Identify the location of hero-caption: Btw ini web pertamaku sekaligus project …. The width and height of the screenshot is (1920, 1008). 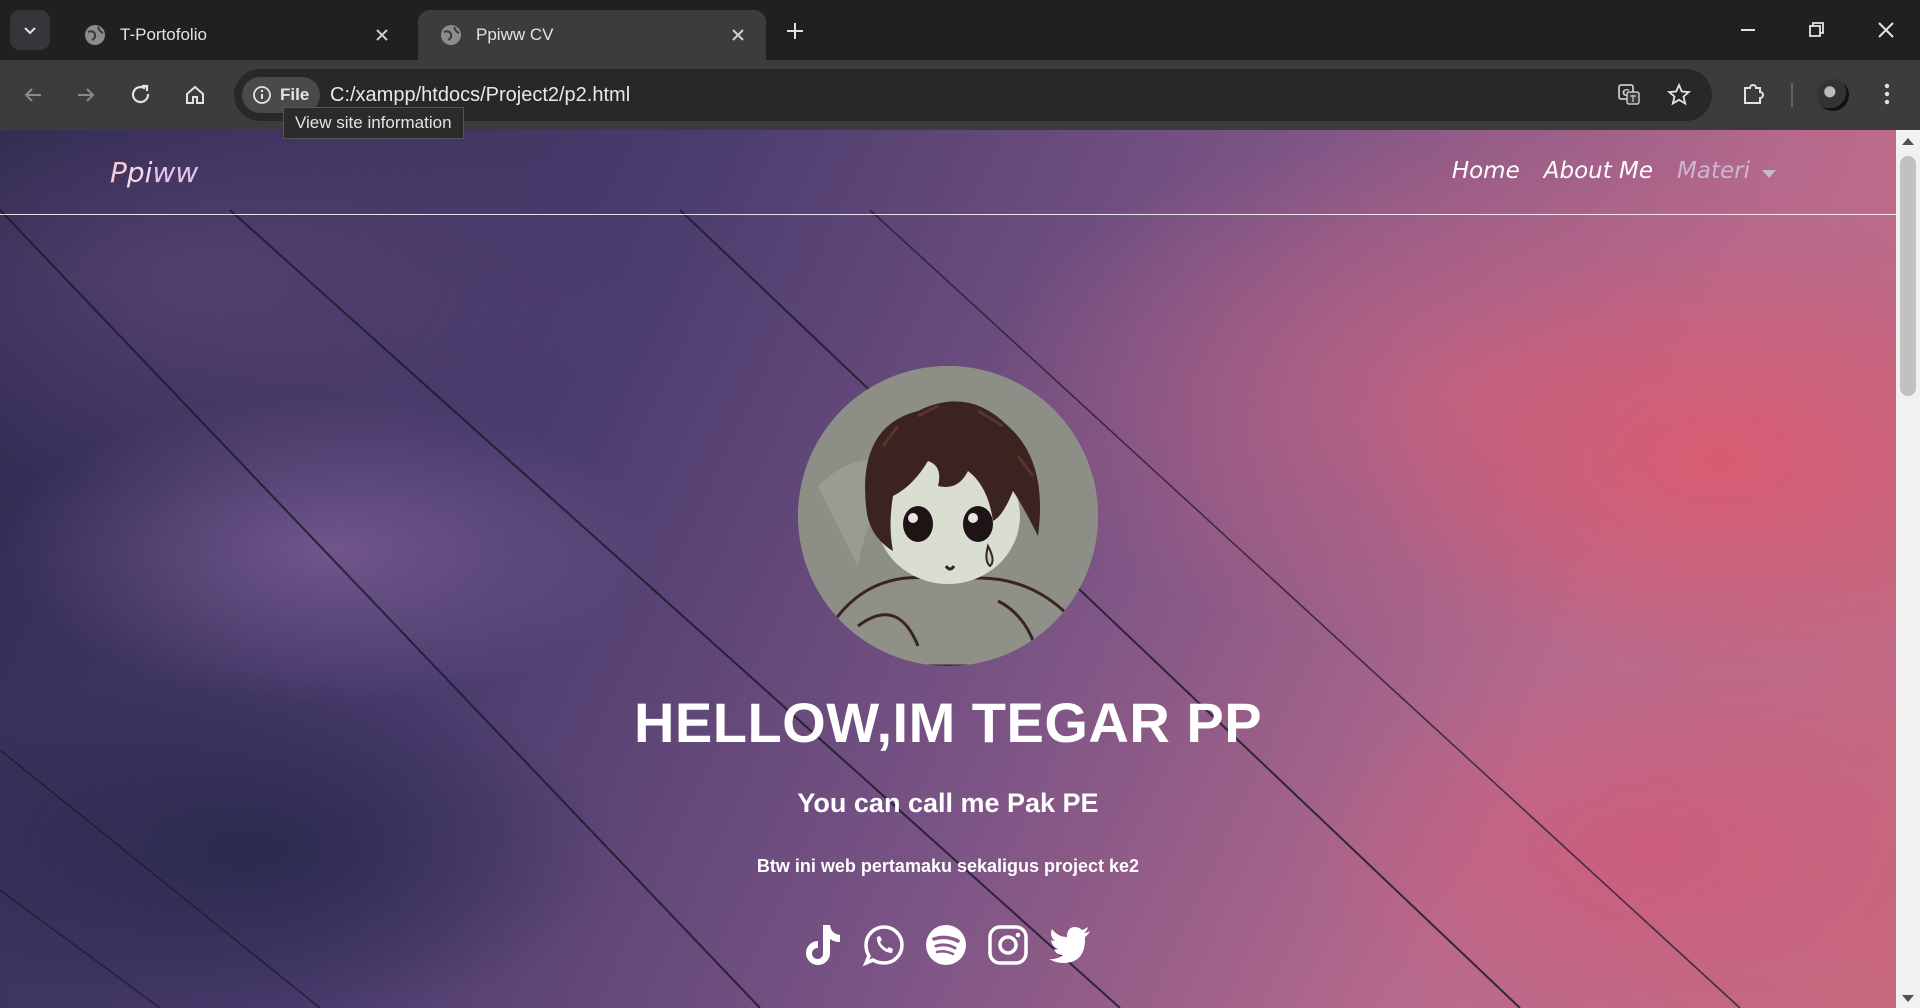
(948, 866).